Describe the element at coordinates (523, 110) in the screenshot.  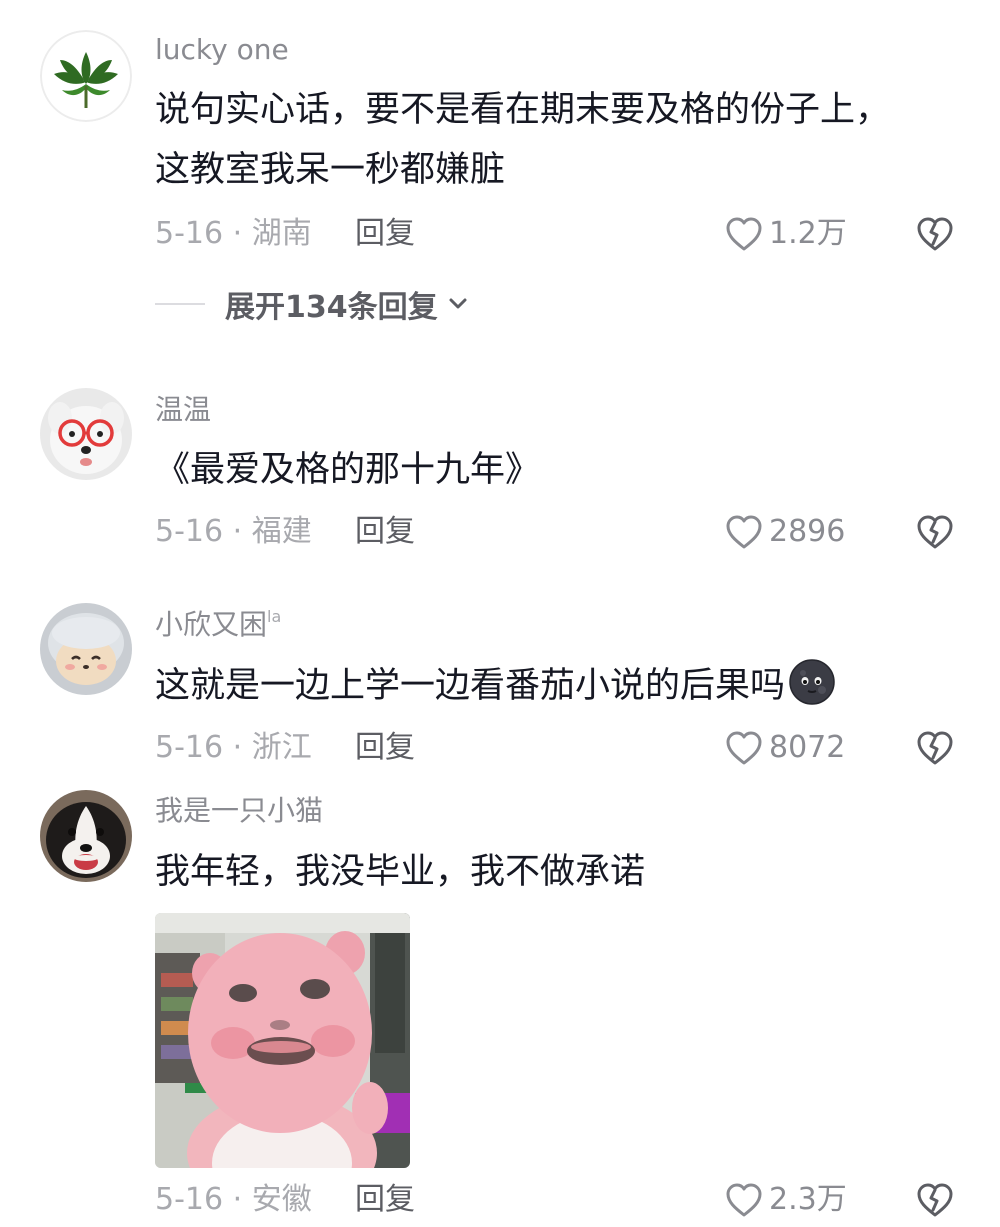
I see `comment-text-line: 说句实心话，要不是看在期末要及格的份子上，` at that location.